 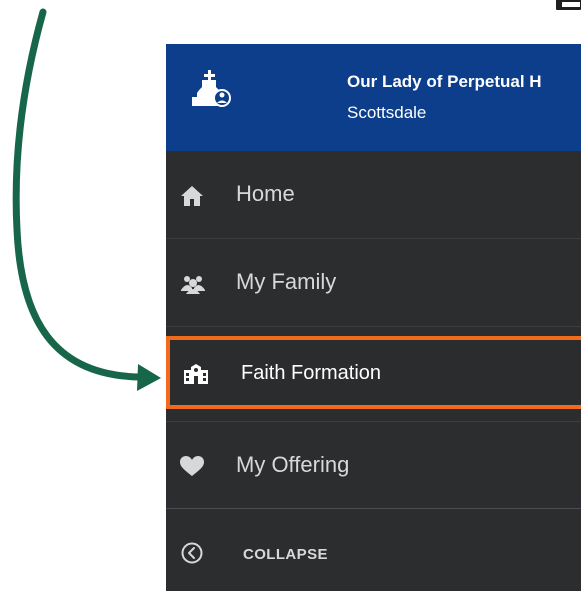 What do you see at coordinates (265, 193) in the screenshot?
I see `sidebar-item-label: Home` at bounding box center [265, 193].